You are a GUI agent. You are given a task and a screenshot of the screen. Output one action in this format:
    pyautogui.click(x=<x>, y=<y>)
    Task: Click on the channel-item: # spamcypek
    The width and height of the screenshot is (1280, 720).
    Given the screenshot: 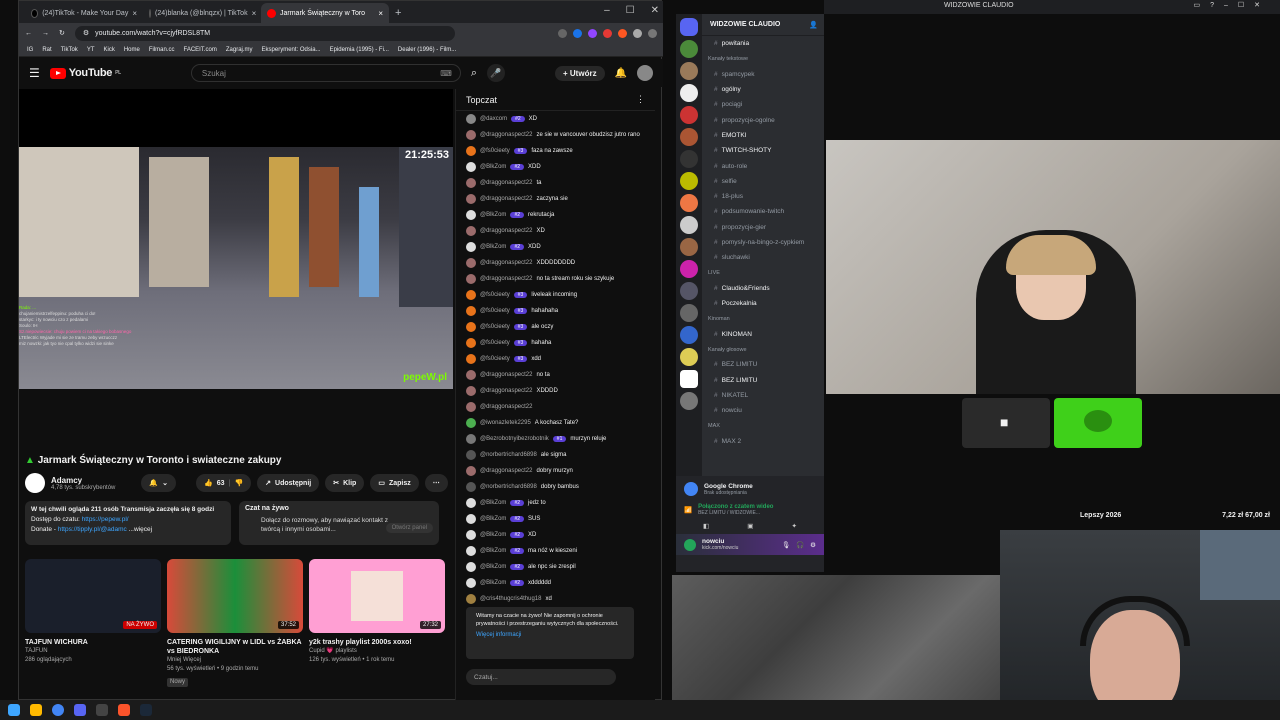 What is the action you would take?
    pyautogui.click(x=763, y=74)
    